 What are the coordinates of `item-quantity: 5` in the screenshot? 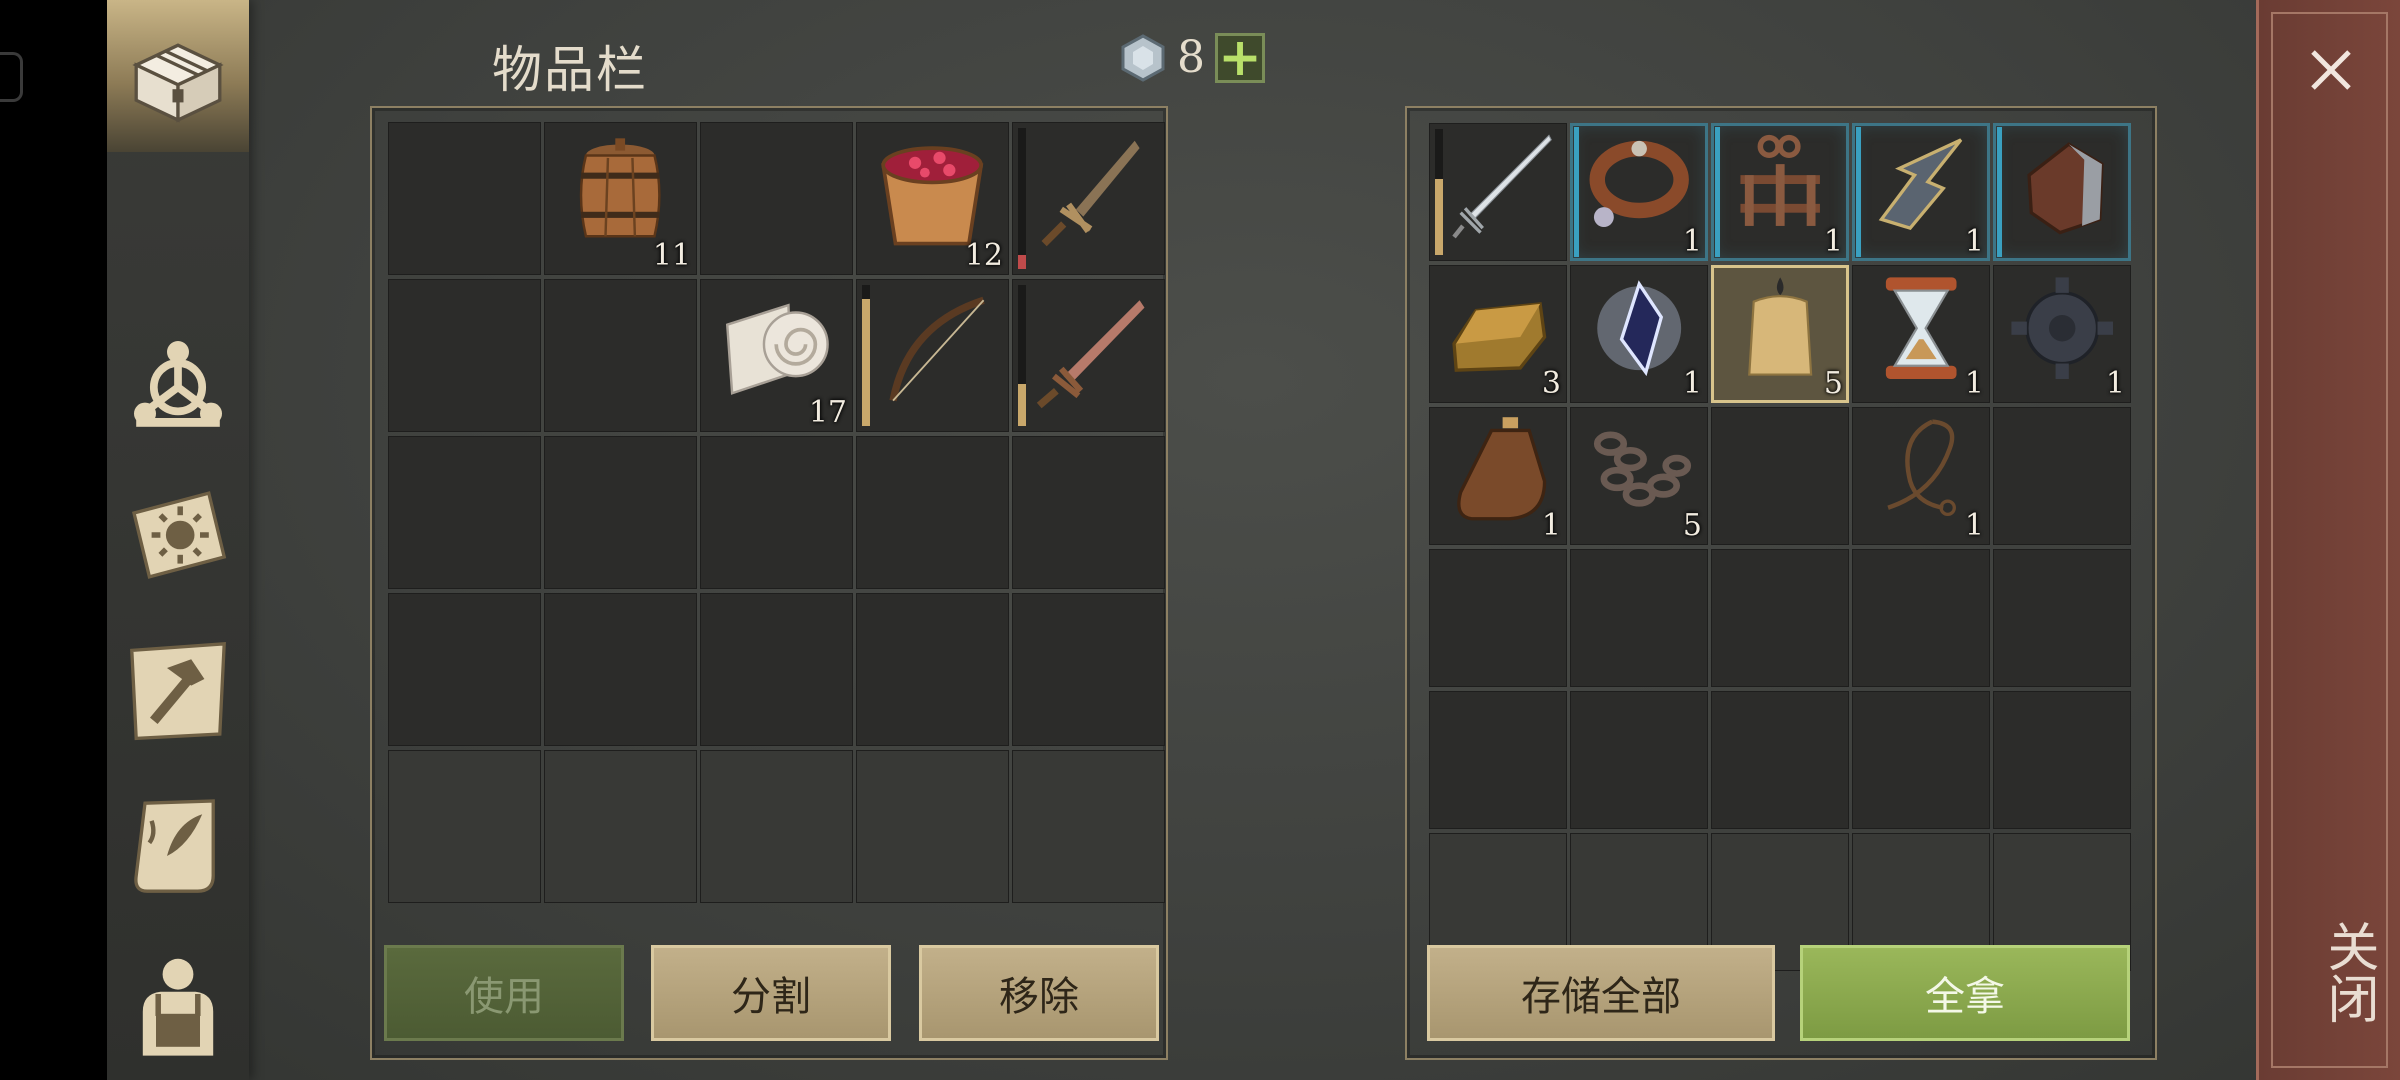 It's located at (1692, 525).